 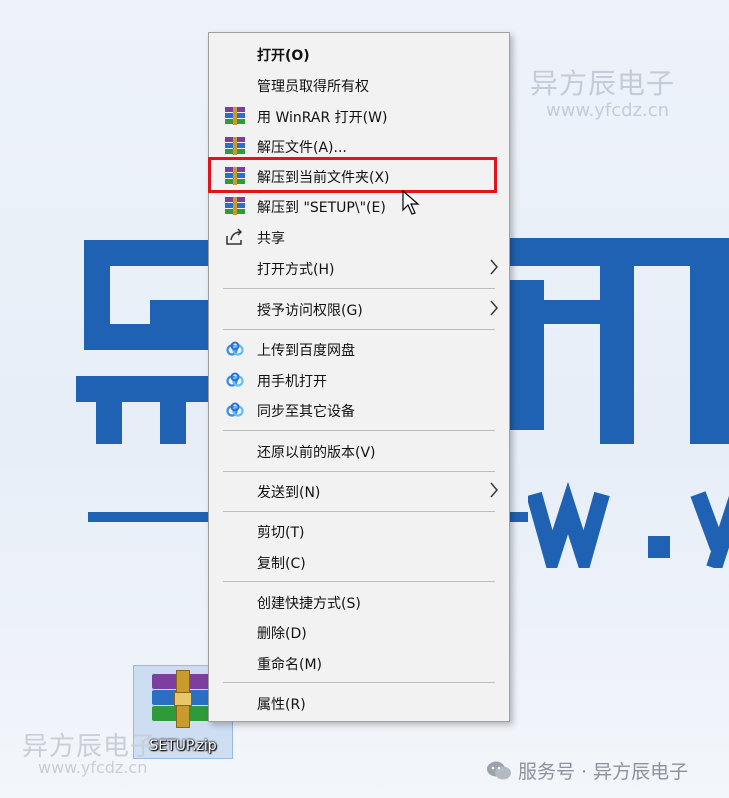 I want to click on menu-item-upload-baidu: 上传到百度网盘, so click(x=359, y=349).